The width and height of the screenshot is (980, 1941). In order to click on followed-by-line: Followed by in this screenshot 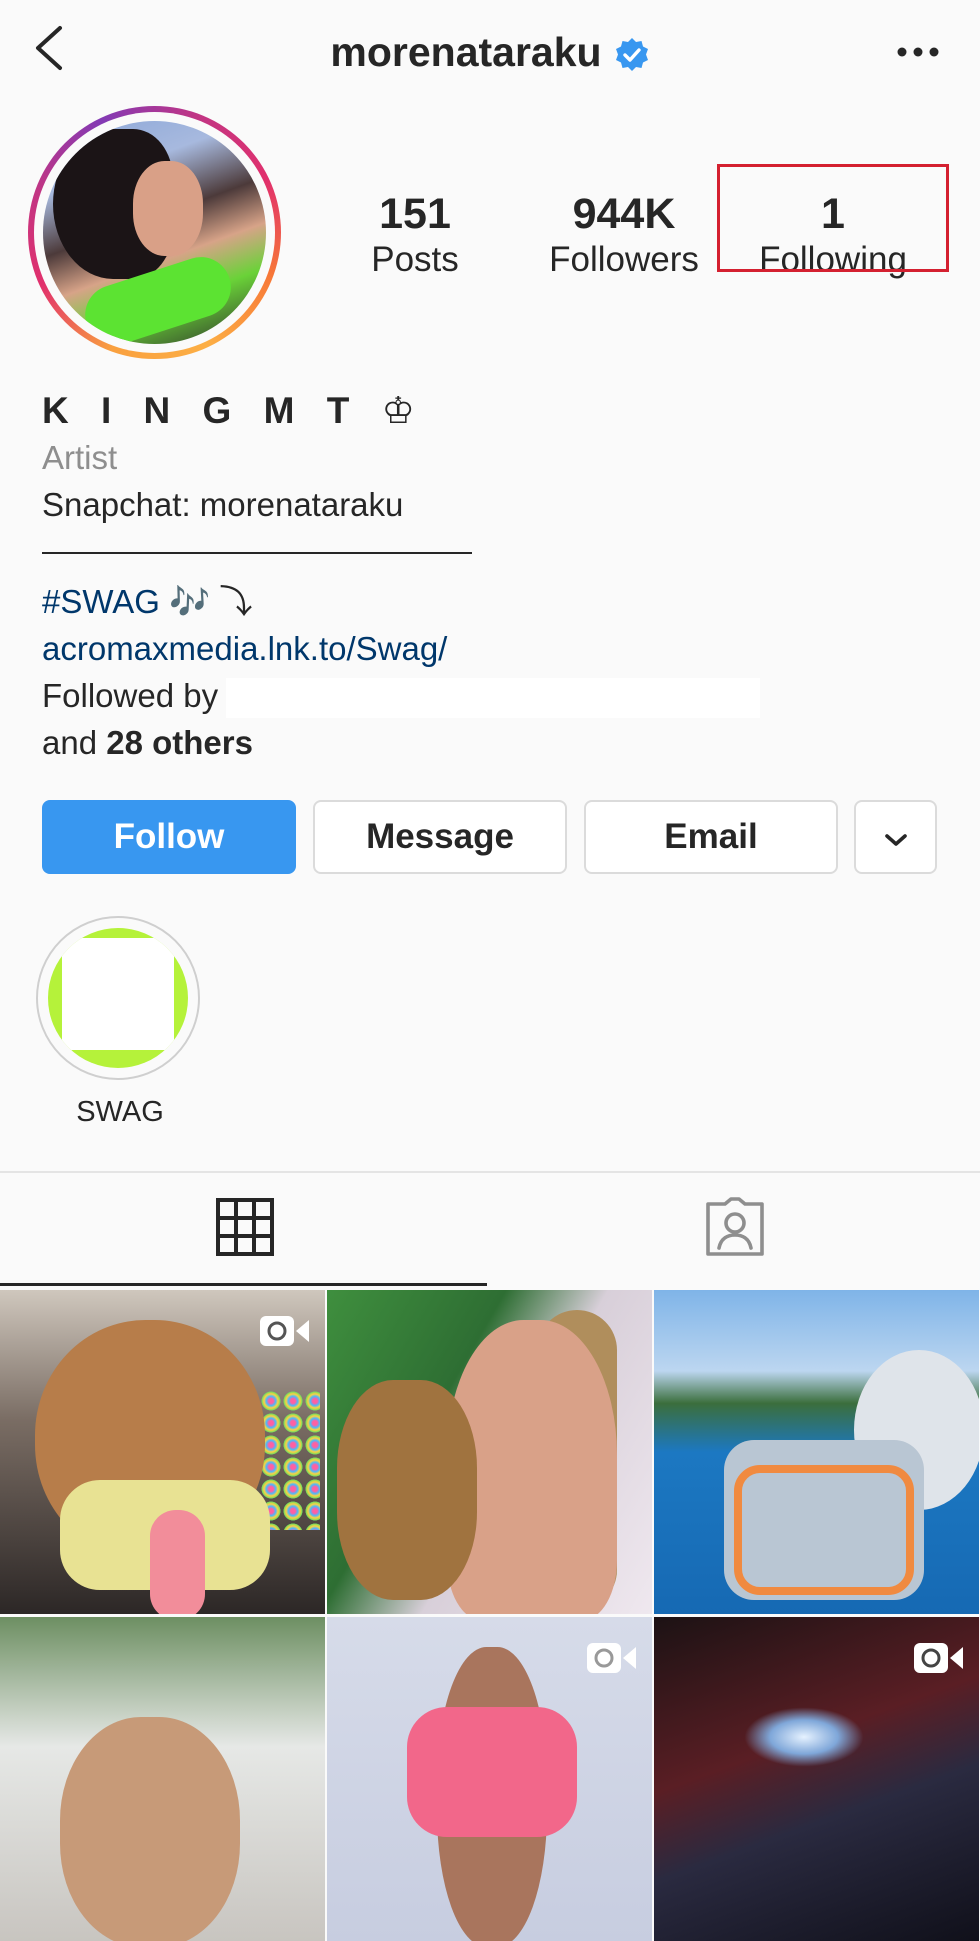, I will do `click(492, 695)`.